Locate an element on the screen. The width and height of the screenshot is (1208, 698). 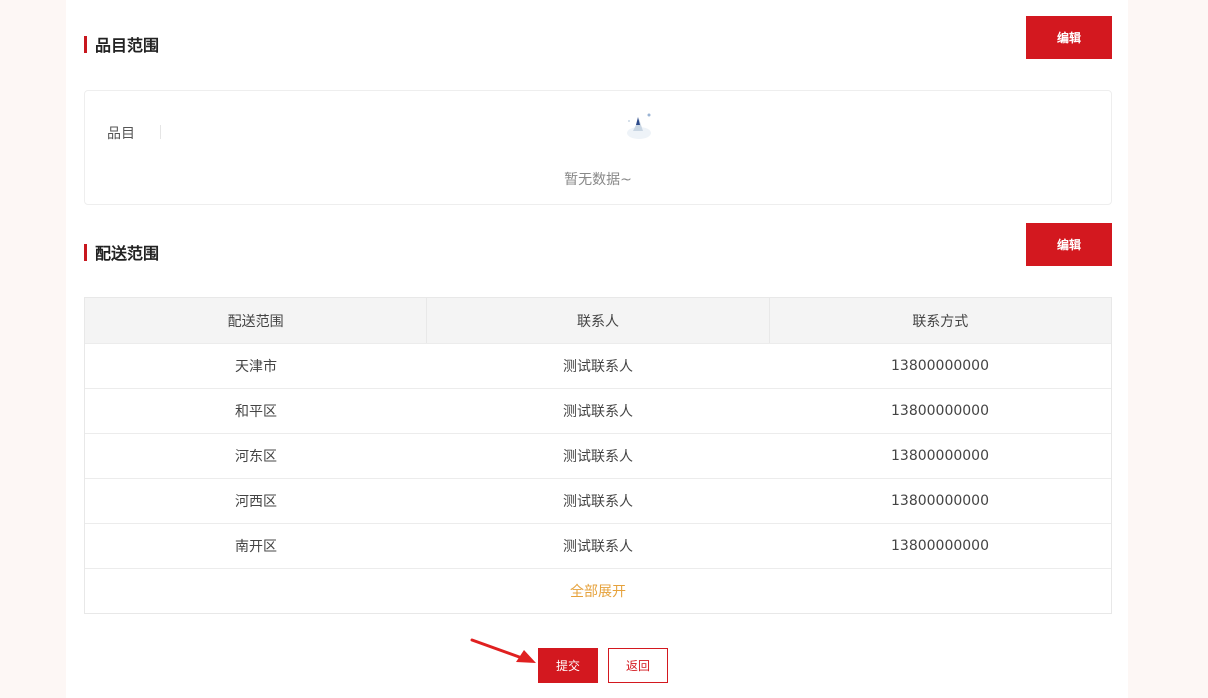
expand-all-link: 全部展开 is located at coordinates (598, 590).